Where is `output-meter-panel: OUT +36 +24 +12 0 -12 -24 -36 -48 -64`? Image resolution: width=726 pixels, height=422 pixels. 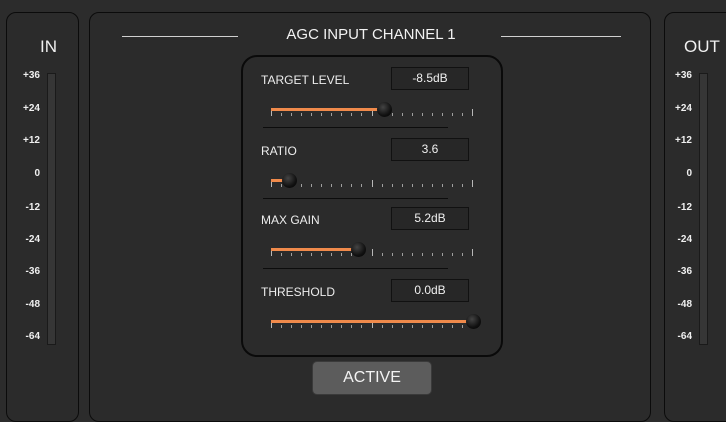 output-meter-panel: OUT +36 +24 +12 0 -12 -24 -36 -48 -64 is located at coordinates (695, 217).